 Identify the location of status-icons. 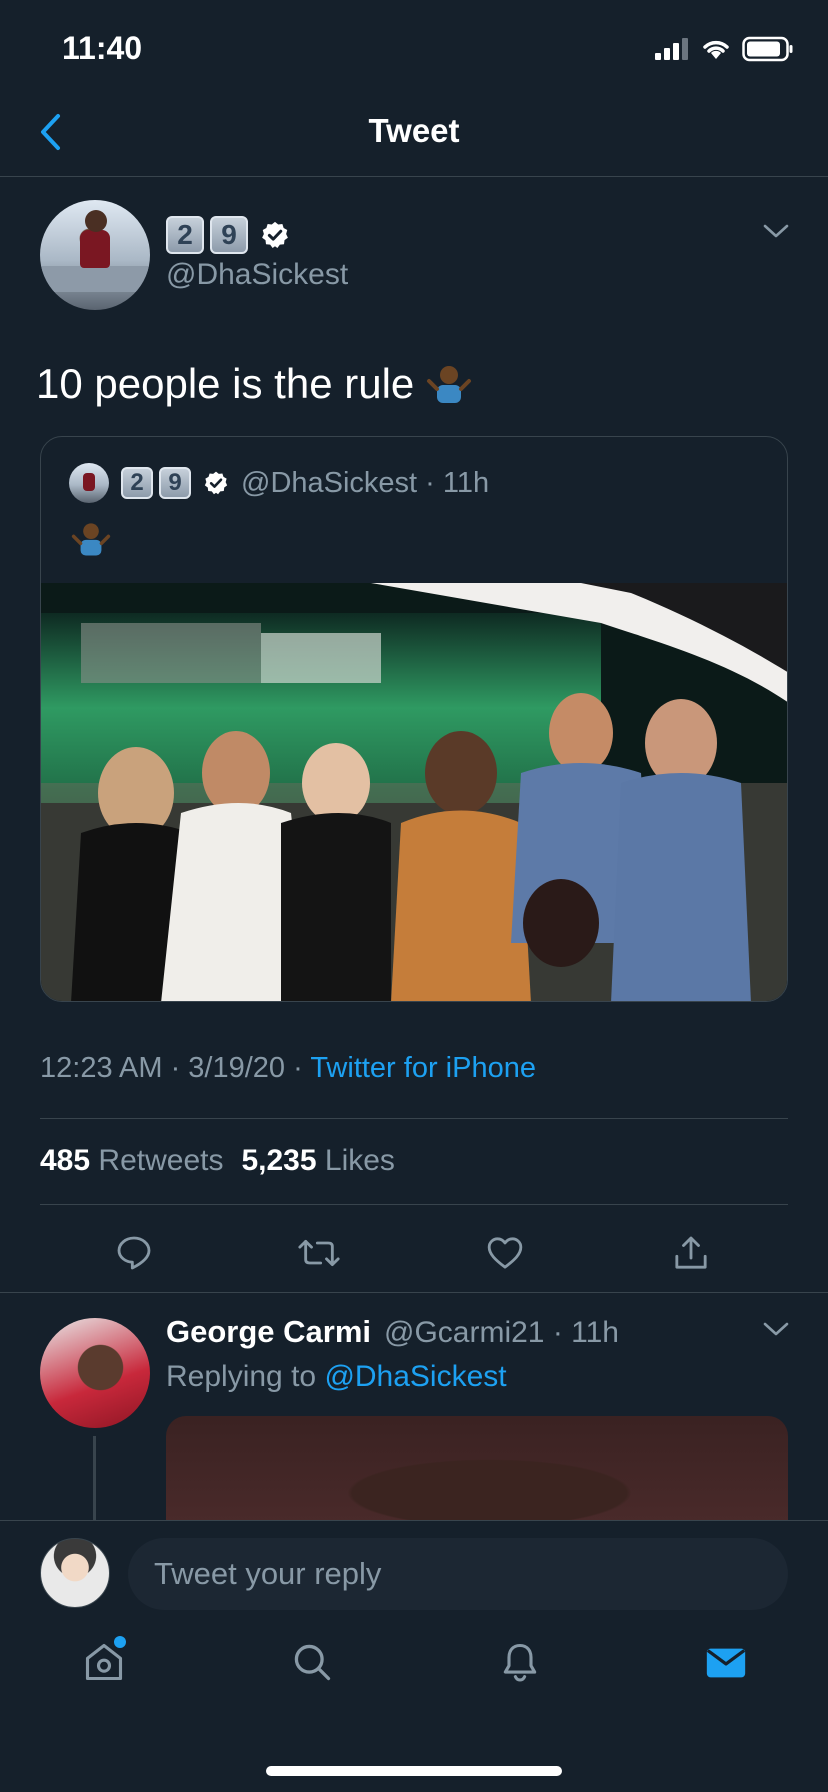
(724, 49).